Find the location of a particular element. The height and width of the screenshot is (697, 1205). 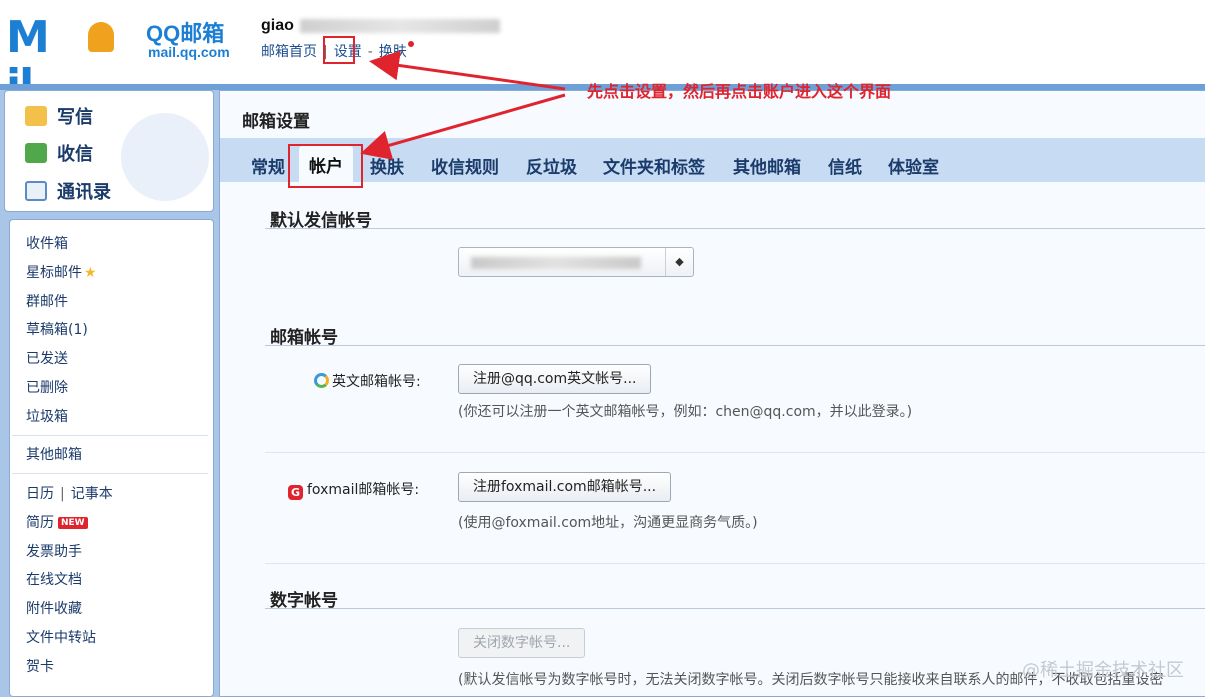

watermark: @稀土掘金技术社区 is located at coordinates (1103, 670).